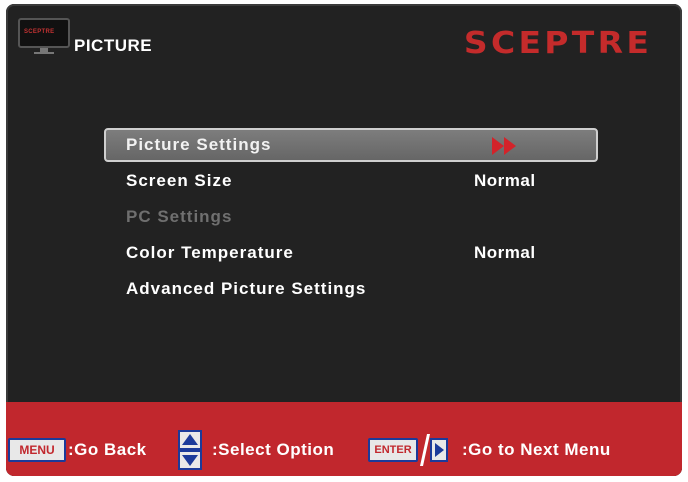 This screenshot has width=688, height=482. I want to click on menu-item-label: Color Temperature, so click(210, 252).